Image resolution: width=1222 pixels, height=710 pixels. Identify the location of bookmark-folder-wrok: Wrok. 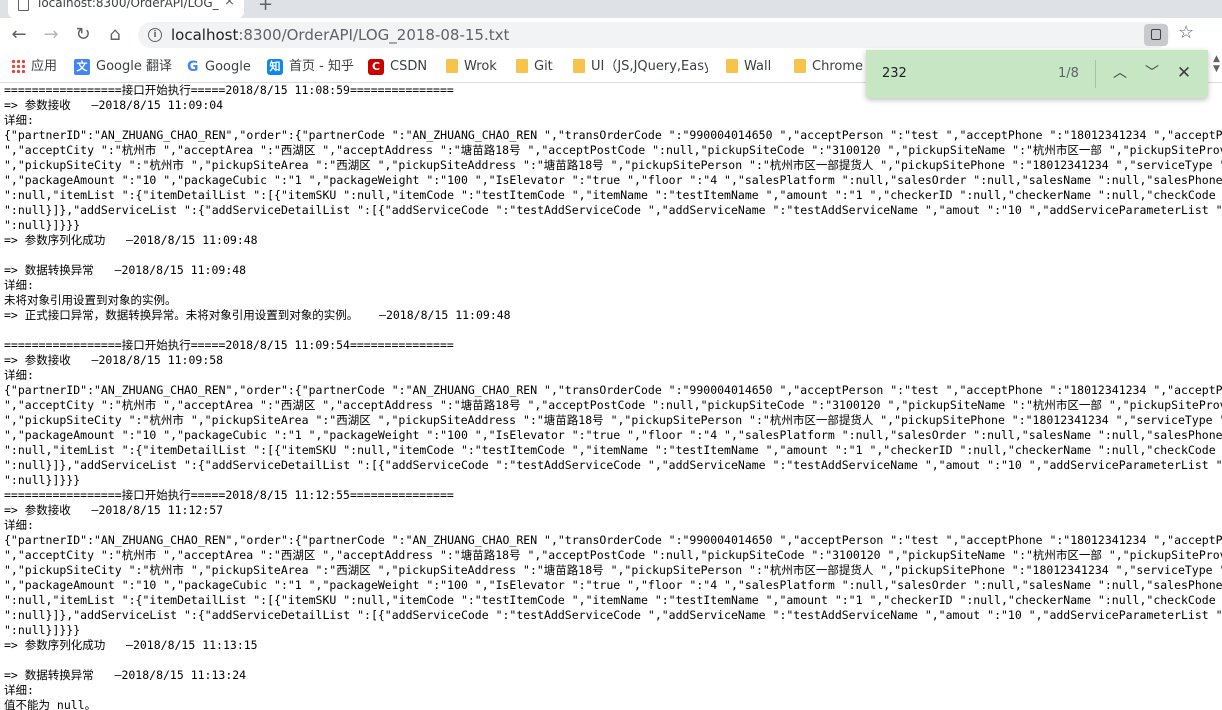
(471, 67).